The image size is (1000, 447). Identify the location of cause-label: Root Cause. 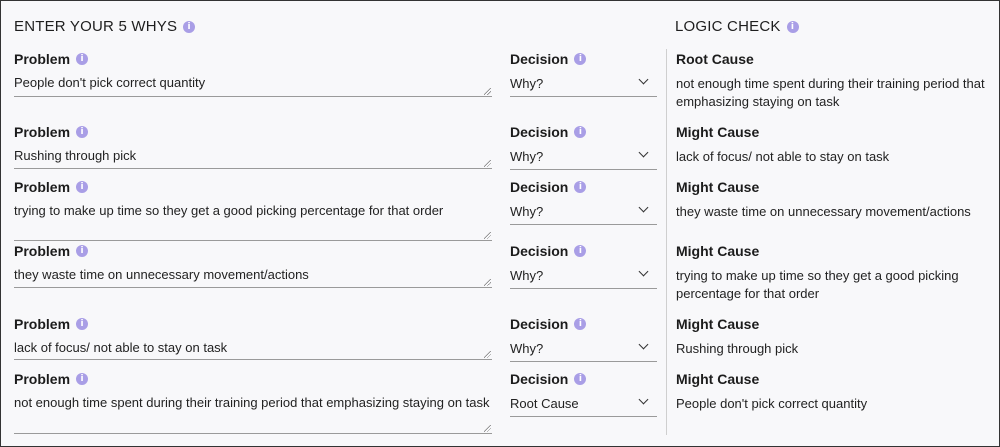
(715, 59).